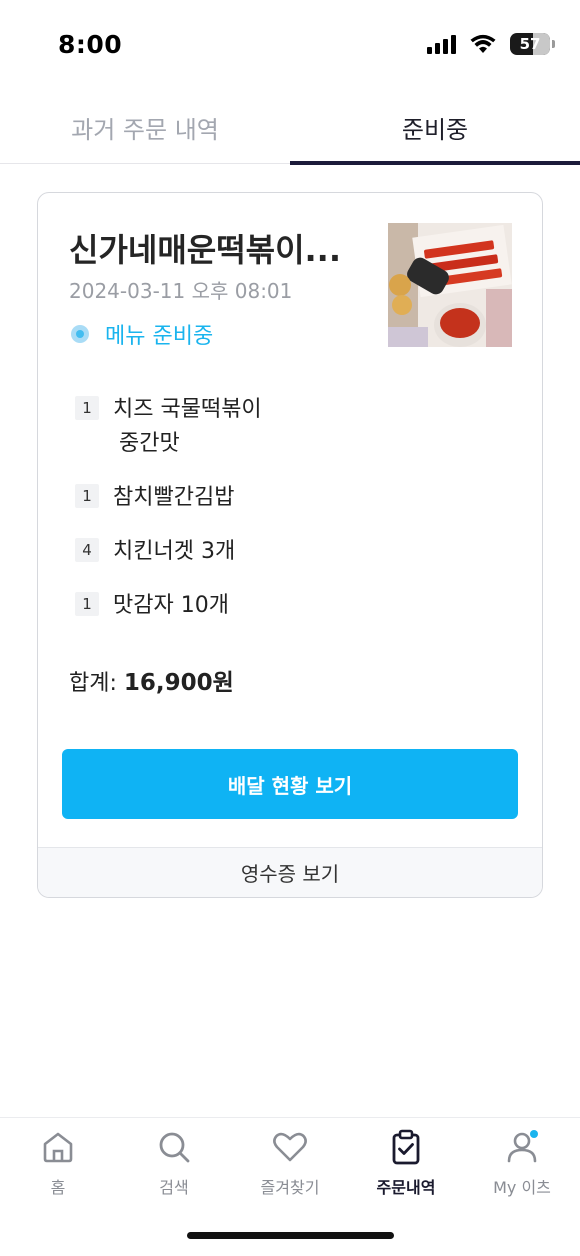  Describe the element at coordinates (534, 1134) in the screenshot. I see `notification-dot` at that location.